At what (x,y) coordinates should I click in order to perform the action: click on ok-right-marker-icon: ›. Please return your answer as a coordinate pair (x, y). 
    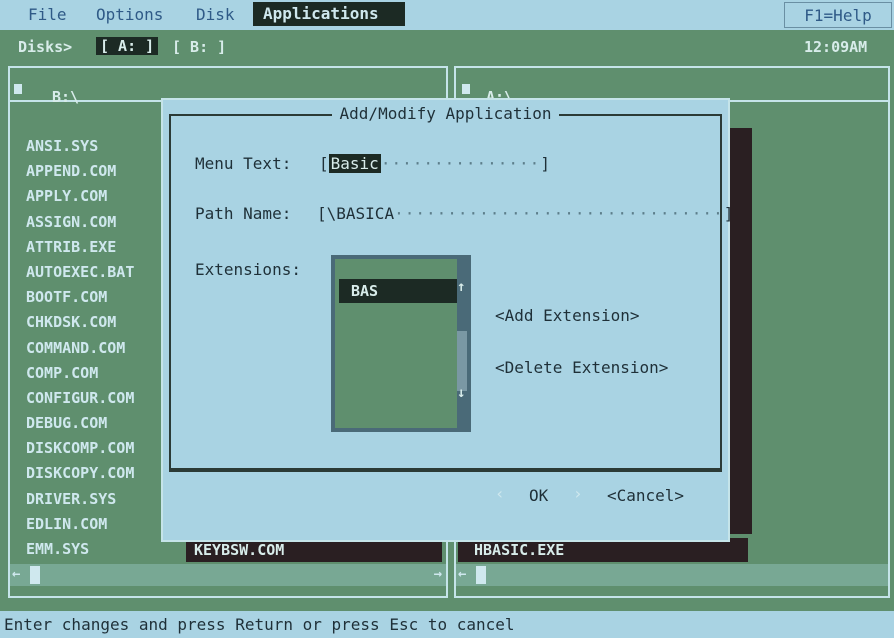
    Looking at the image, I should click on (578, 493).